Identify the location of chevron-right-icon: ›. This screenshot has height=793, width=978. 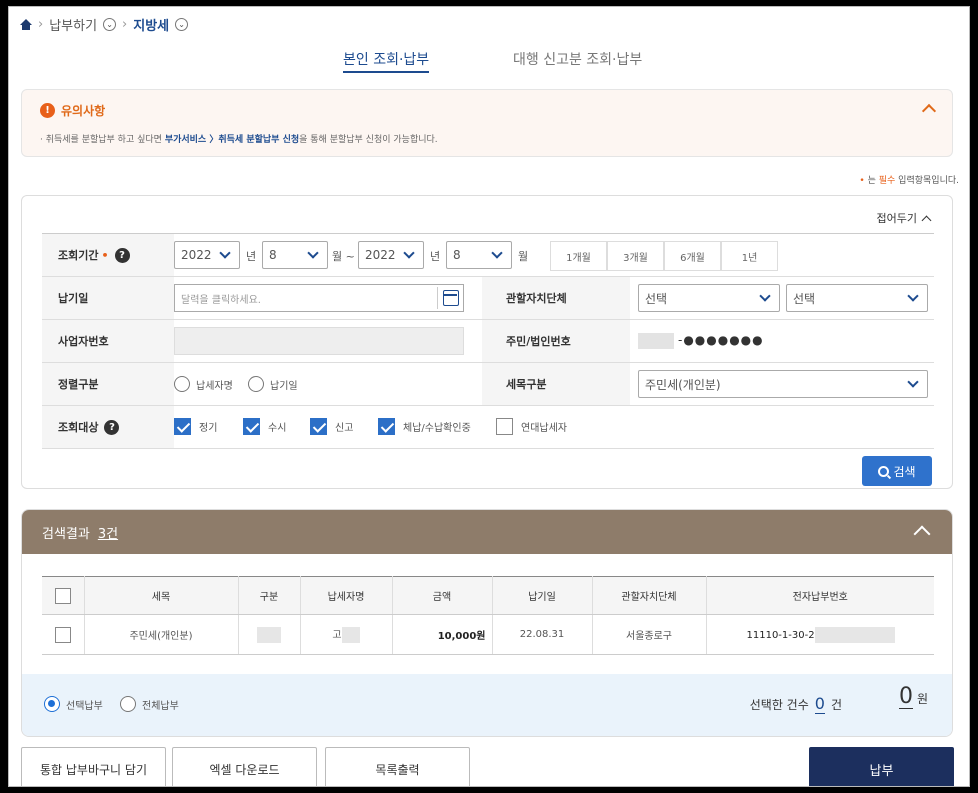
(41, 24).